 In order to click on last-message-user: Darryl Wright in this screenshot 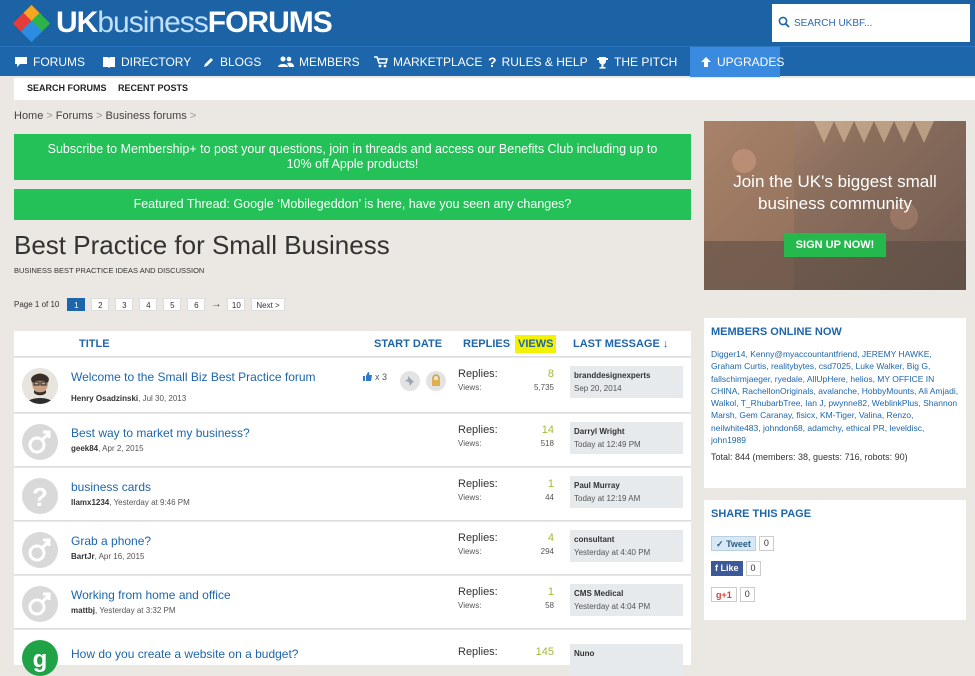, I will do `click(599, 431)`.